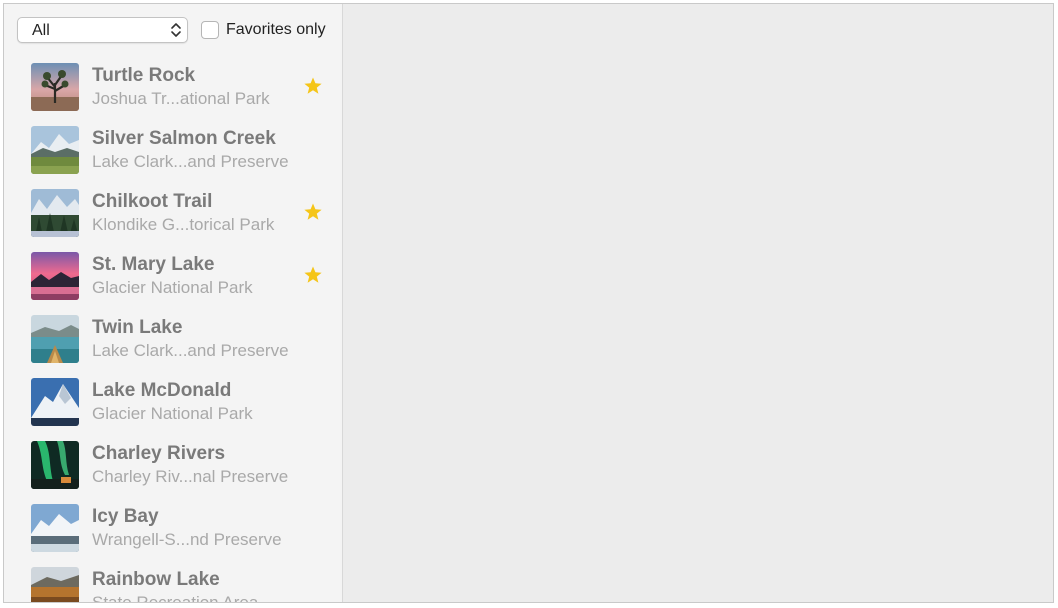  I want to click on landmark-name: St. Mary Lake, so click(153, 264).